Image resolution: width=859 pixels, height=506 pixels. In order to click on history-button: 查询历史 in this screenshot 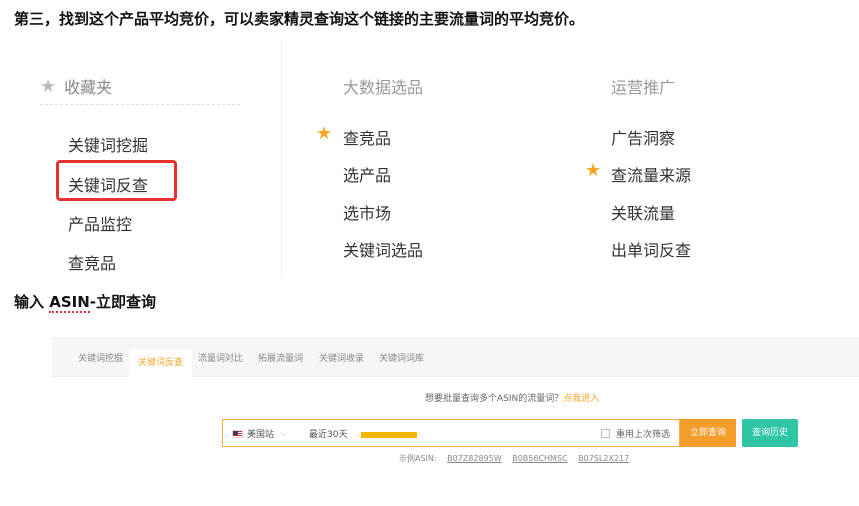, I will do `click(770, 433)`.